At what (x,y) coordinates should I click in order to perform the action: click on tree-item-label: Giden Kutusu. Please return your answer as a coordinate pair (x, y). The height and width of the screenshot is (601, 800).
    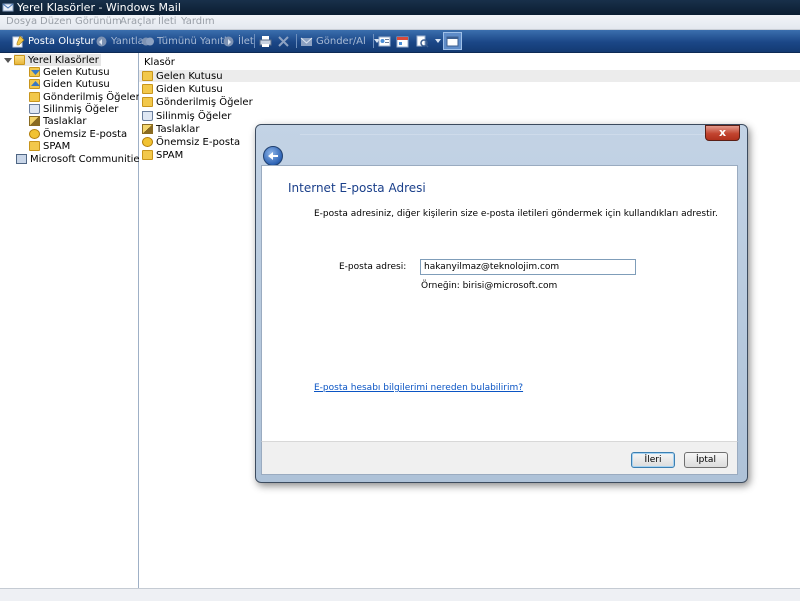
    Looking at the image, I should click on (76, 84).